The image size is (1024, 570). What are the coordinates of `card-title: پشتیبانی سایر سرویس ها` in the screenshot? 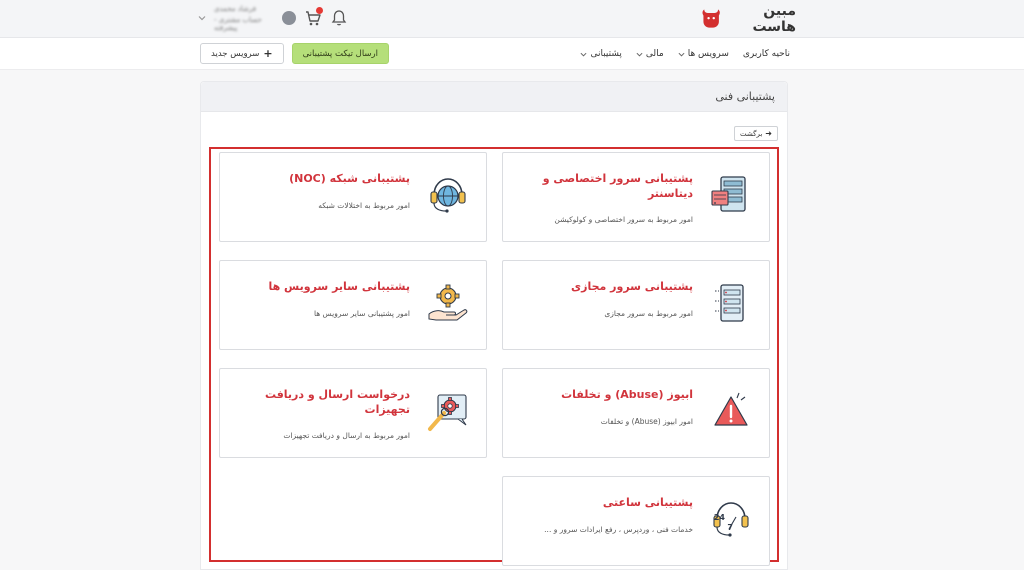 It's located at (339, 286).